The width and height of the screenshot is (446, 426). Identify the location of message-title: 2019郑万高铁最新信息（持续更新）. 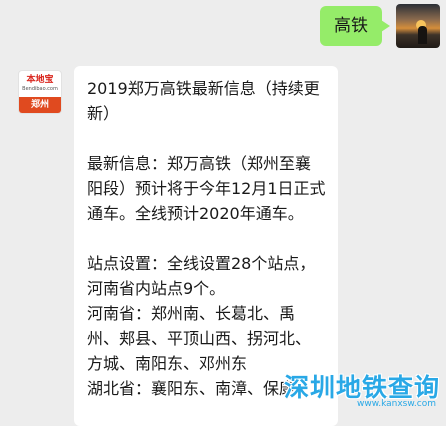
(203, 101).